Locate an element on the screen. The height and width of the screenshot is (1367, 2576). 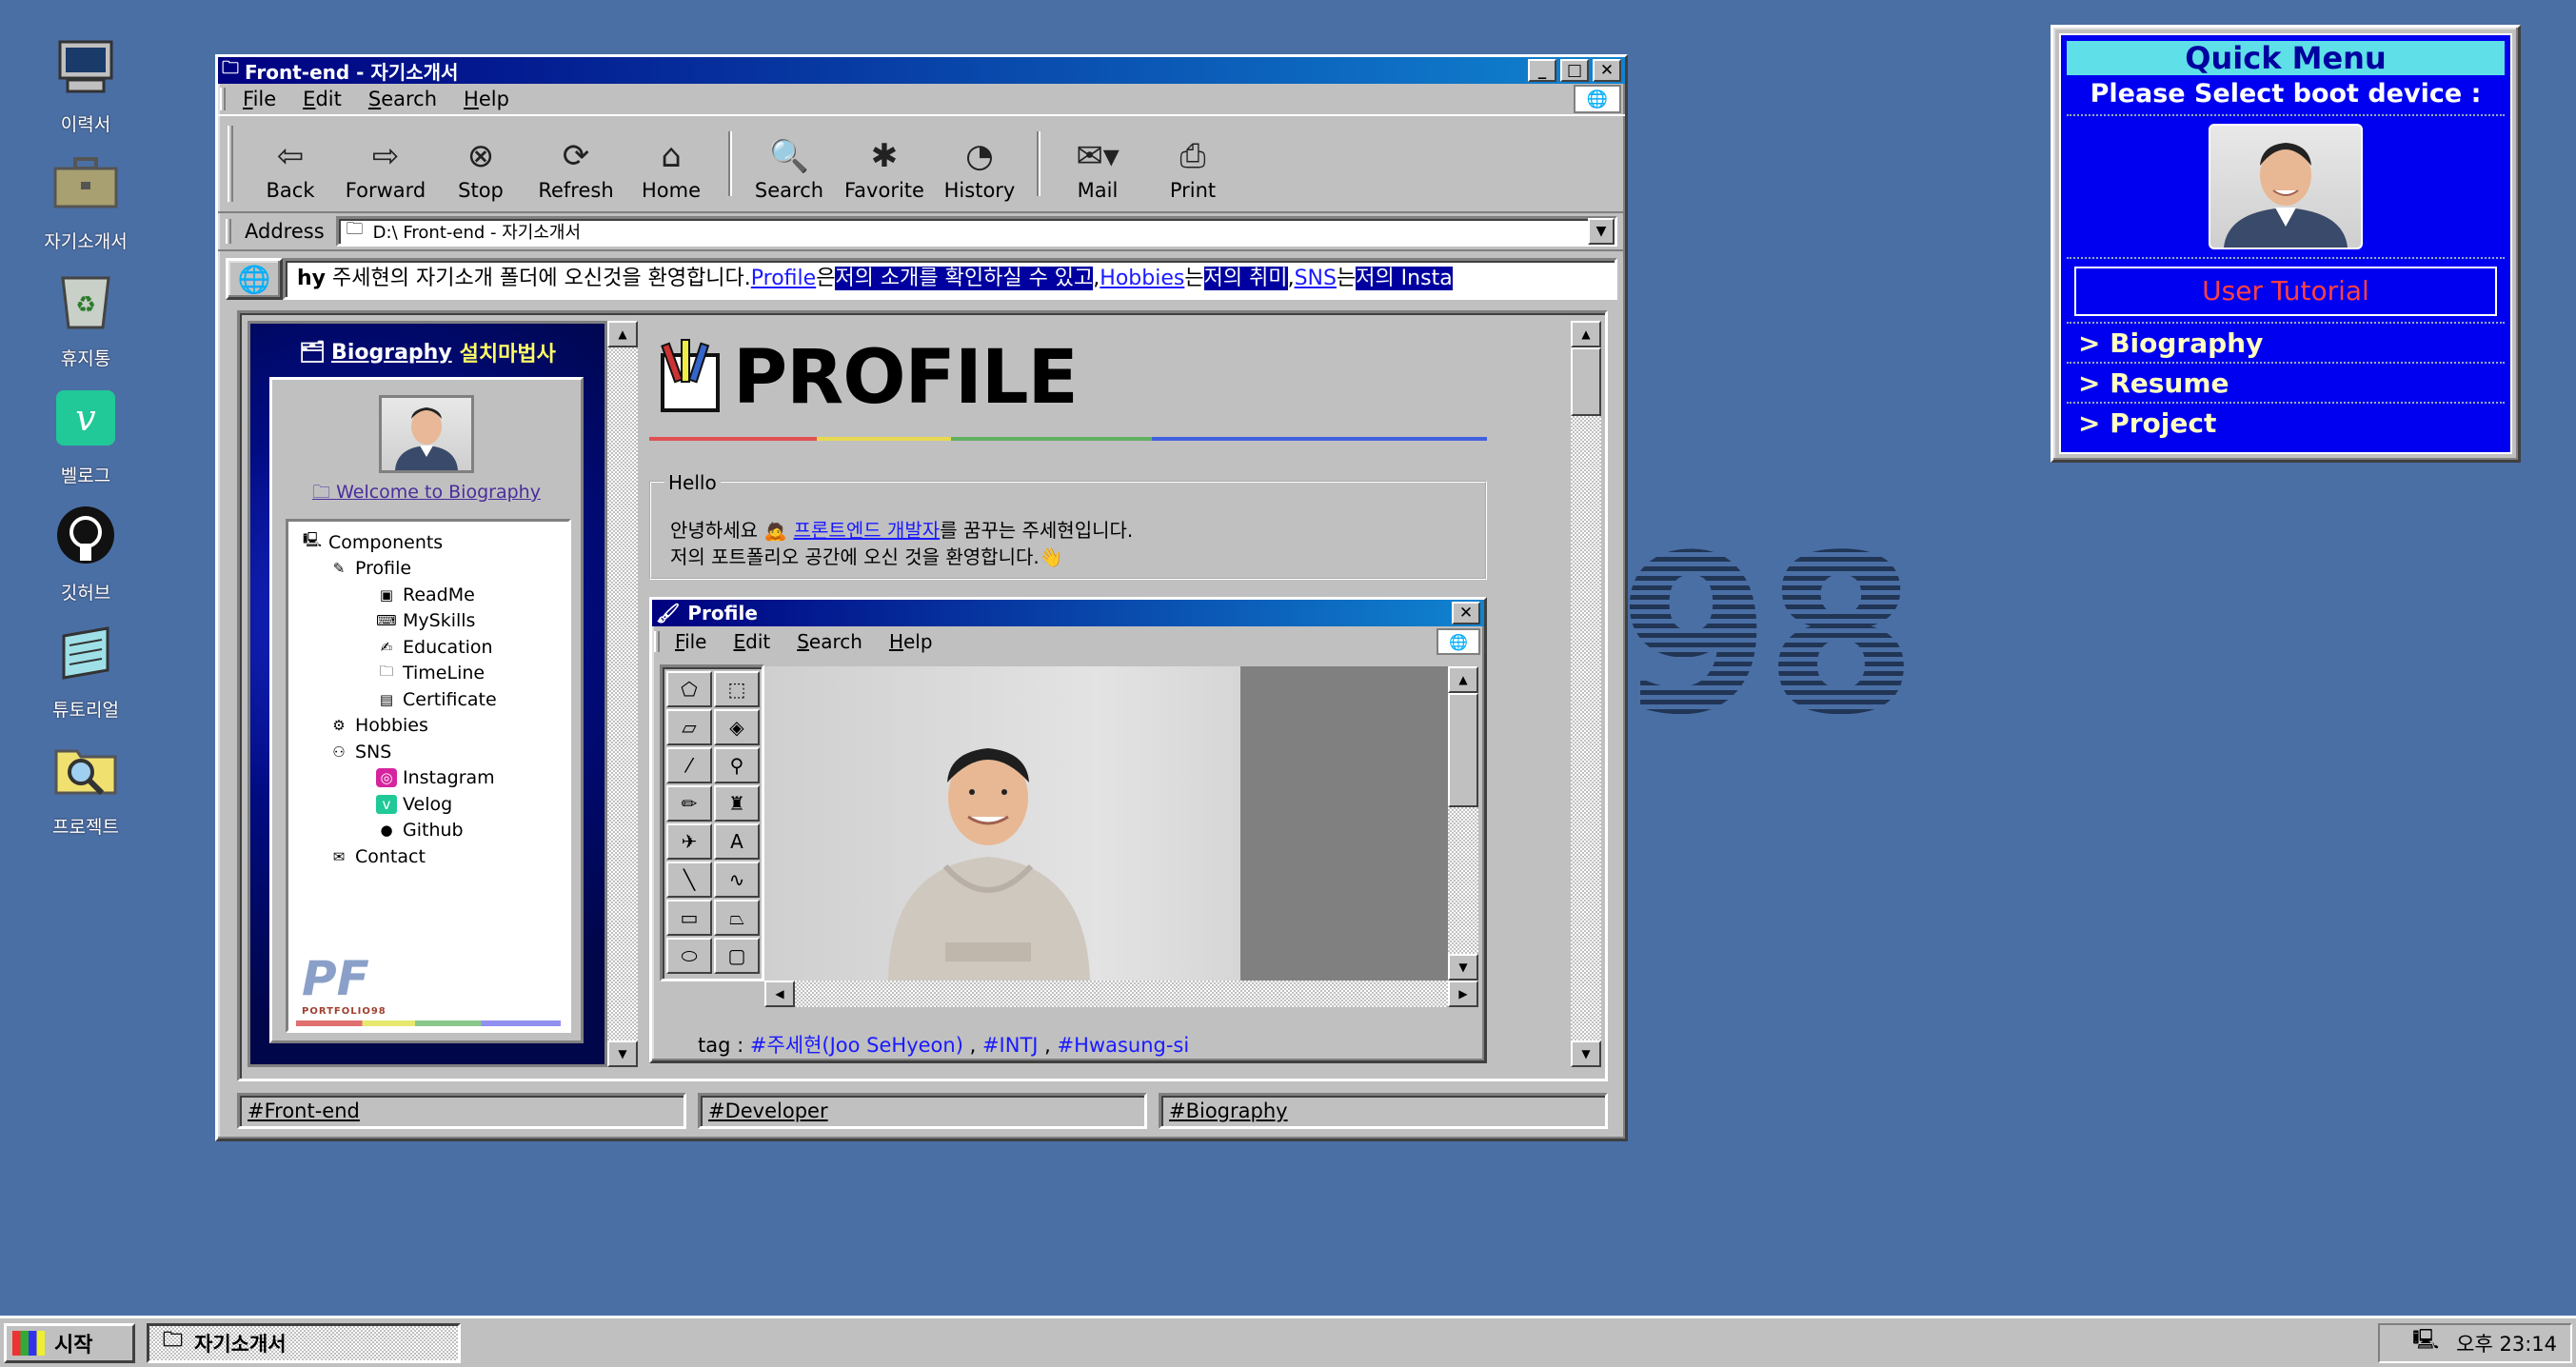
tree-item-education: ✍ Education is located at coordinates (435, 647).